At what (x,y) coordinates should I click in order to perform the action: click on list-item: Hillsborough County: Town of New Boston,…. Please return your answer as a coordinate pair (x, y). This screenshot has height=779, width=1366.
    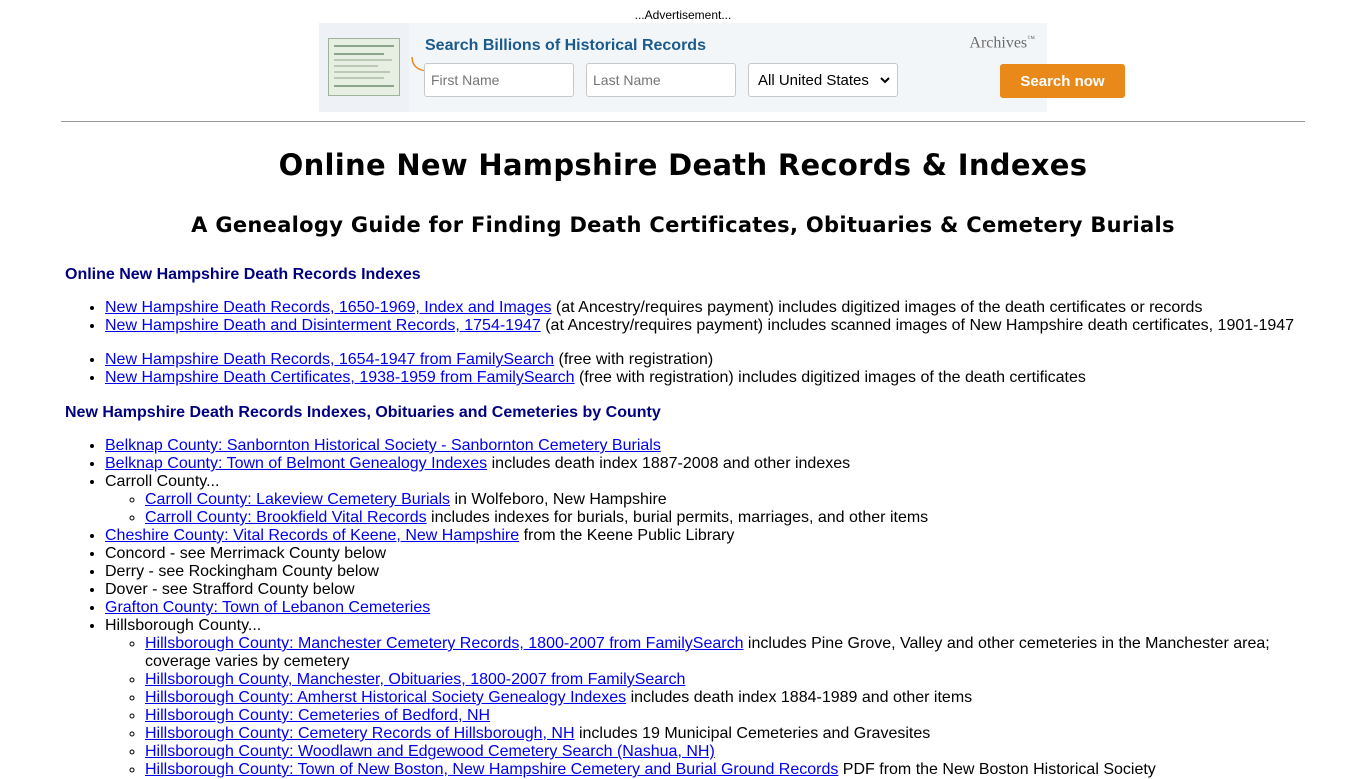
    Looking at the image, I should click on (725, 770).